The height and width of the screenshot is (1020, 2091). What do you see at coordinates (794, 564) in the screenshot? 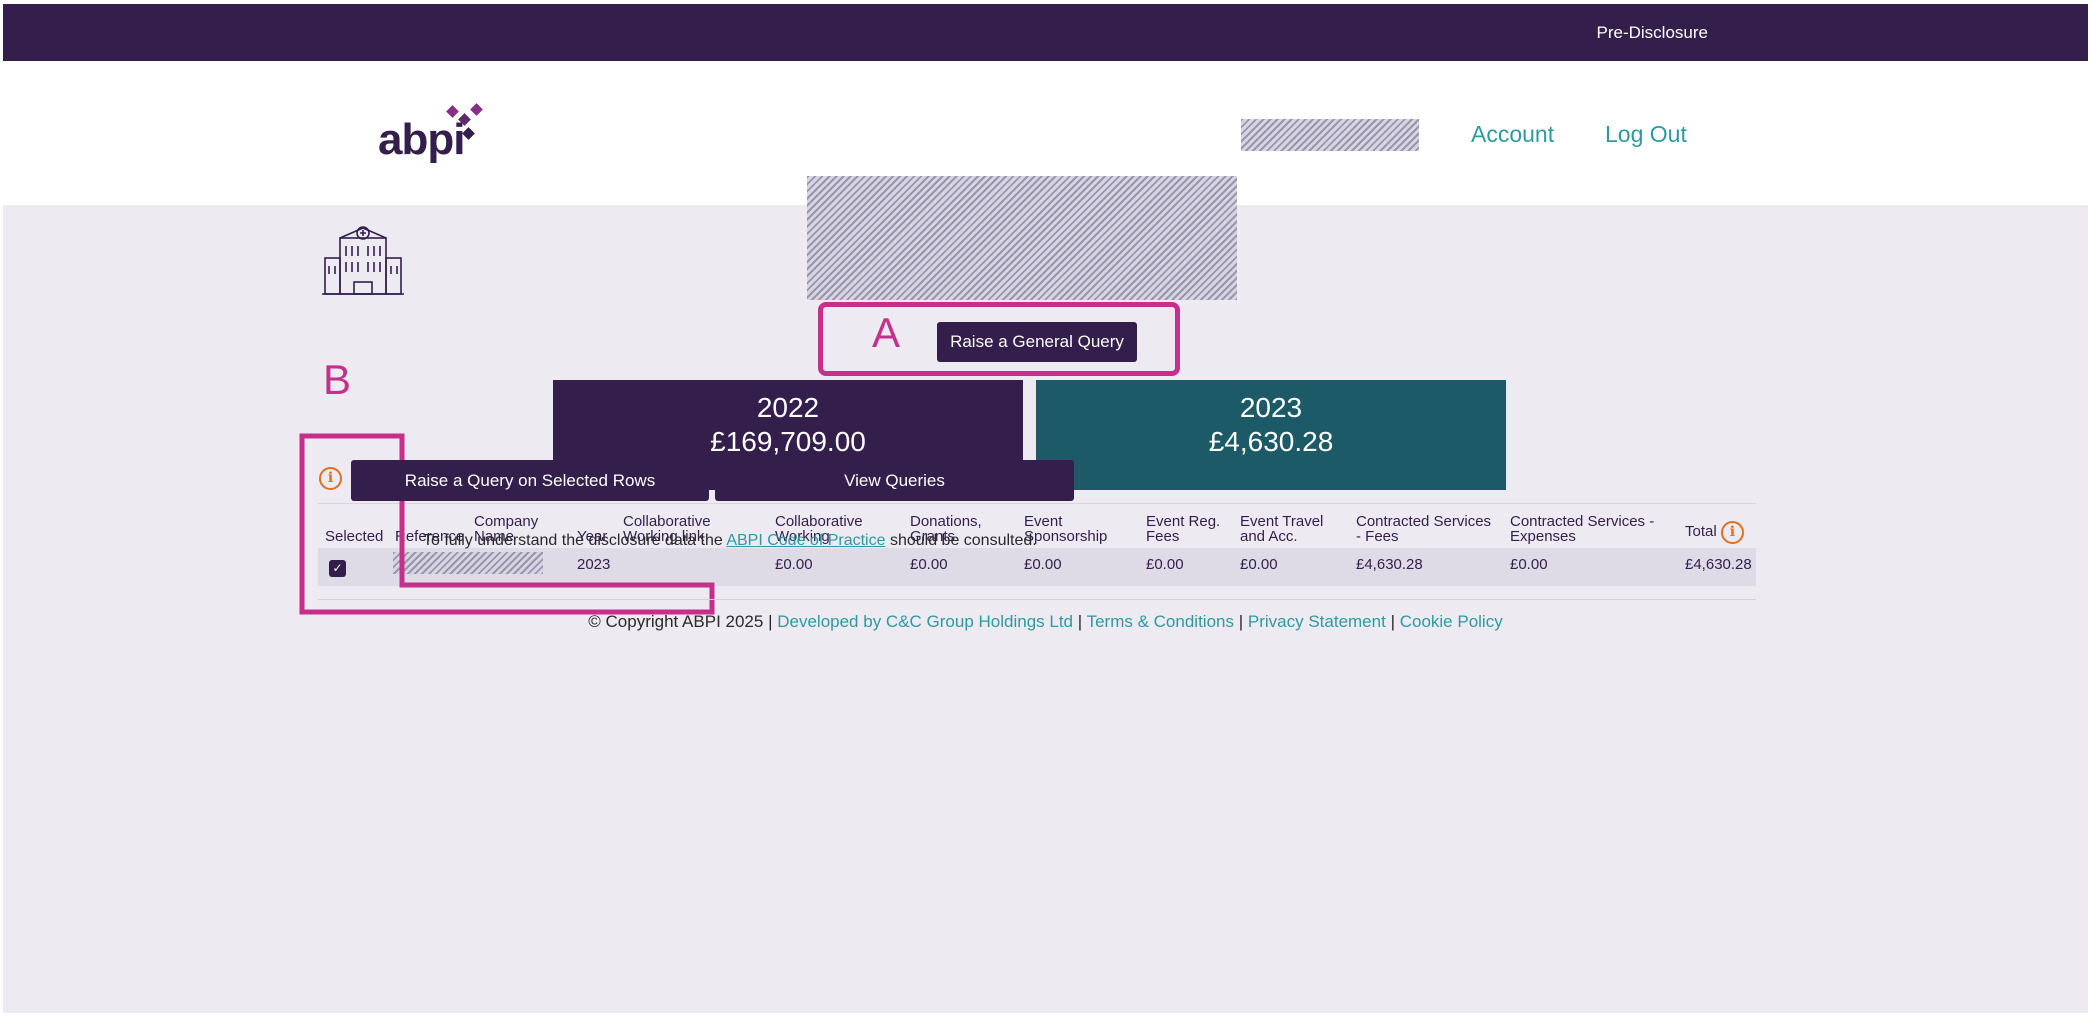
I see `cell-collab-working: £0.00` at bounding box center [794, 564].